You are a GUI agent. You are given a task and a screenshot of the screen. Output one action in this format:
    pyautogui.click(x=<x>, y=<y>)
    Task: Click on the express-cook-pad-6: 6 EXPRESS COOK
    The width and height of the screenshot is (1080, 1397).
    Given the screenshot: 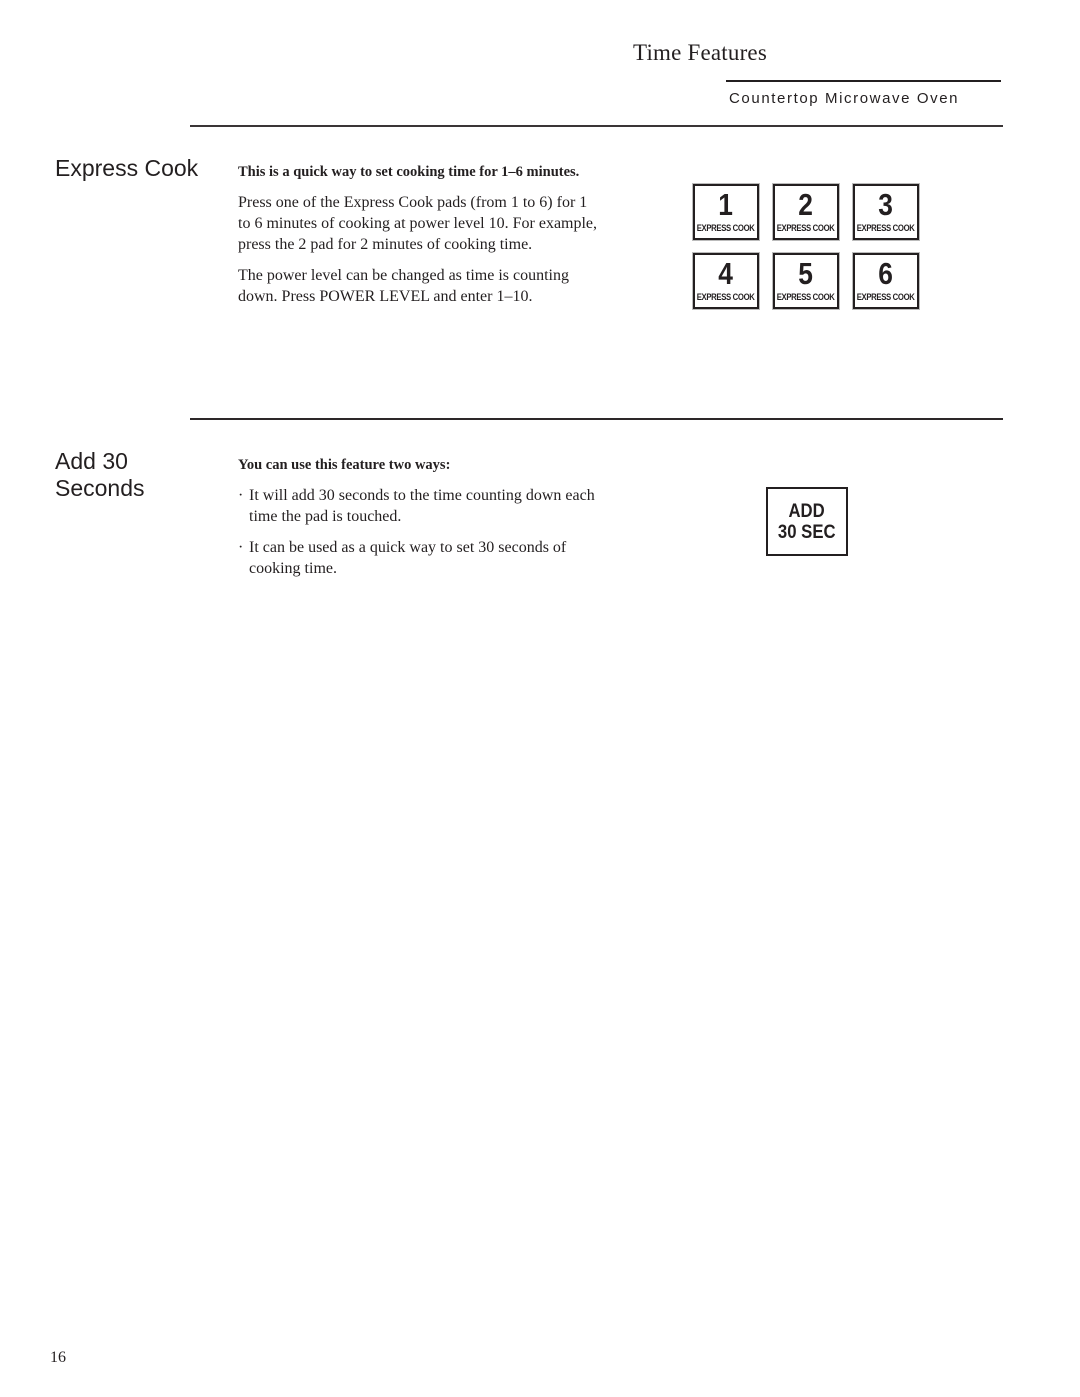 What is the action you would take?
    pyautogui.click(x=886, y=281)
    